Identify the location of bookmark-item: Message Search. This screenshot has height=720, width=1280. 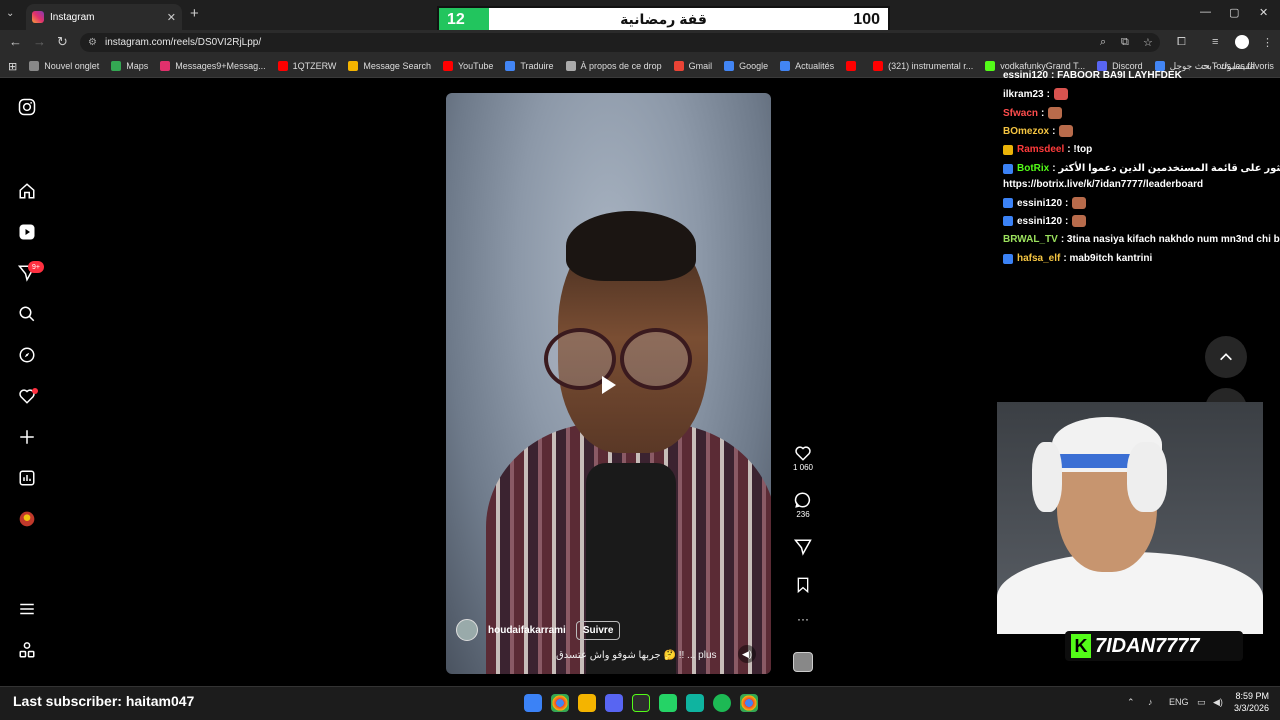
(389, 66).